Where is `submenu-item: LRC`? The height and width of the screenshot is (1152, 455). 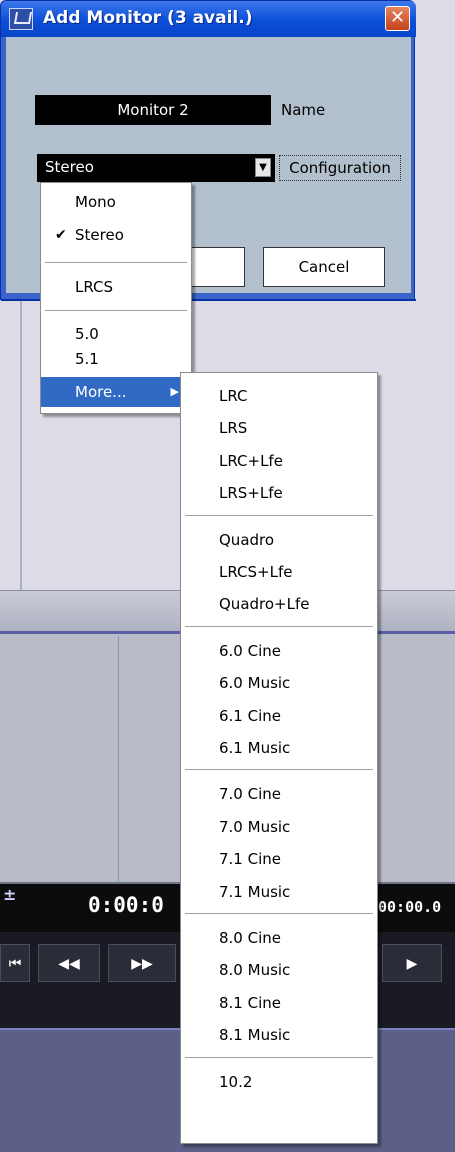 submenu-item: LRC is located at coordinates (279, 396).